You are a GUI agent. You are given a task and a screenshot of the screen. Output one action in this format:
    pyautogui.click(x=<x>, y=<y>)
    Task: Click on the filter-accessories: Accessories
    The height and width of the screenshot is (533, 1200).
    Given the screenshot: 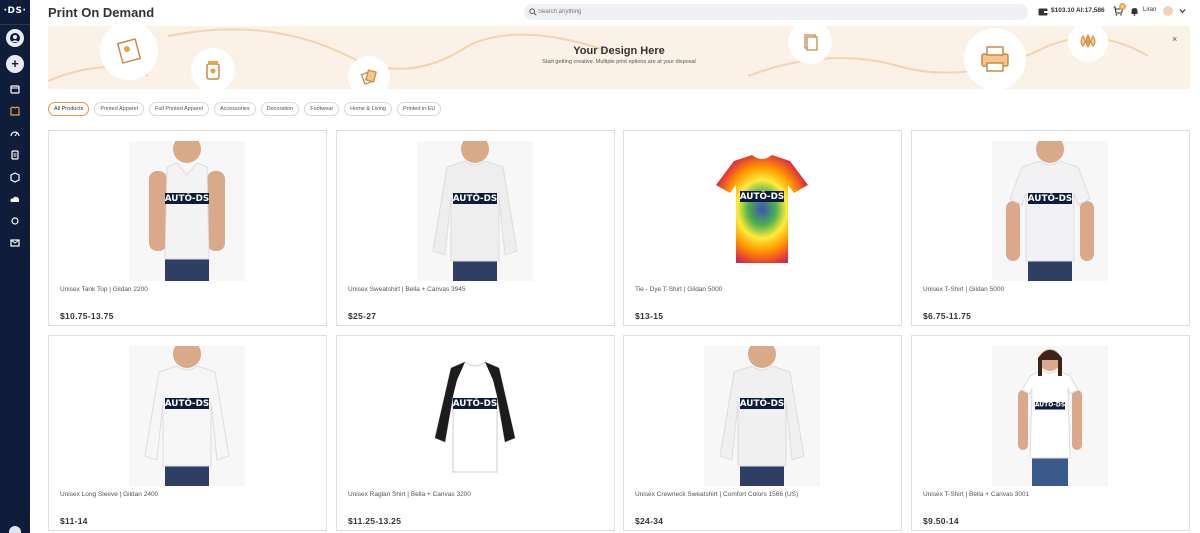 What is the action you would take?
    pyautogui.click(x=234, y=109)
    